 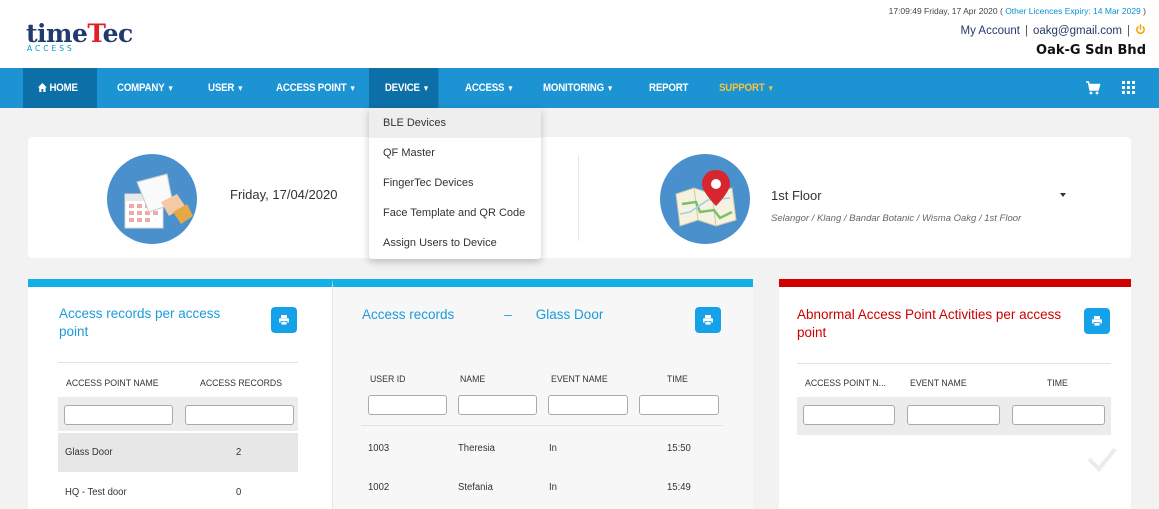 What do you see at coordinates (241, 383) in the screenshot?
I see `col-header-access-records: ACCESS RECORDS` at bounding box center [241, 383].